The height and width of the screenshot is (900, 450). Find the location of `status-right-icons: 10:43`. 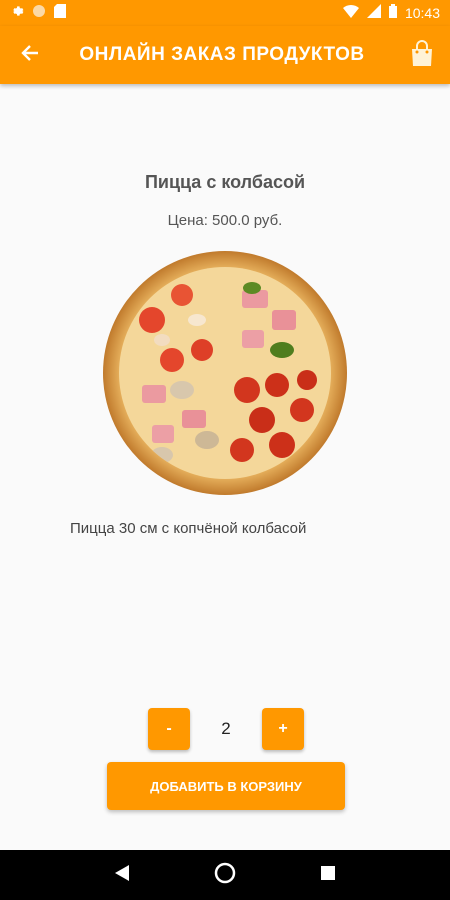

status-right-icons: 10:43 is located at coordinates (391, 13).